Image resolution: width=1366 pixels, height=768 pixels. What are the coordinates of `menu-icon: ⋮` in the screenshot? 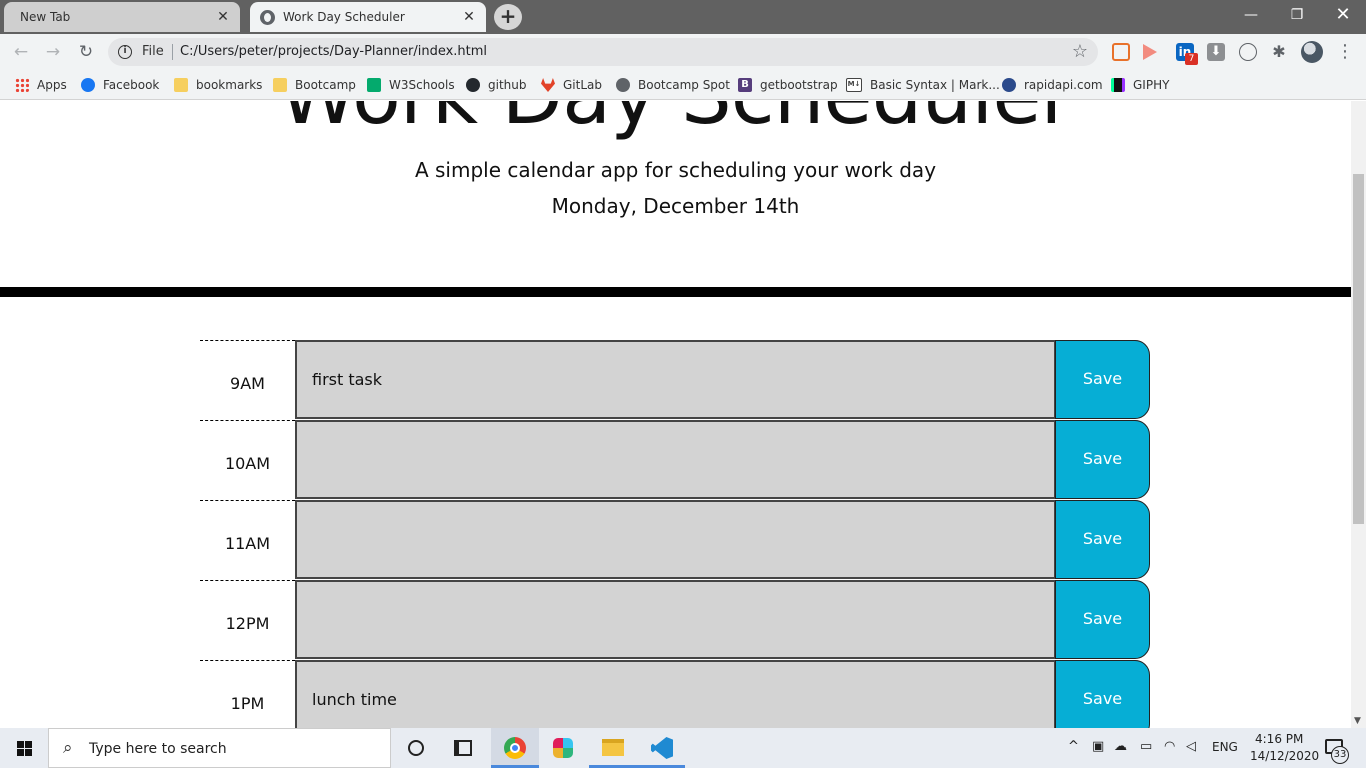 It's located at (1345, 52).